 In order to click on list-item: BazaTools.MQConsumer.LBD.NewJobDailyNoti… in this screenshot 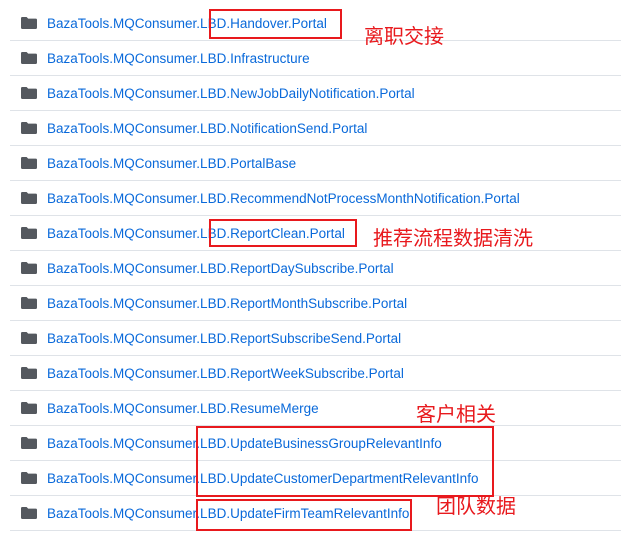, I will do `click(315, 93)`.